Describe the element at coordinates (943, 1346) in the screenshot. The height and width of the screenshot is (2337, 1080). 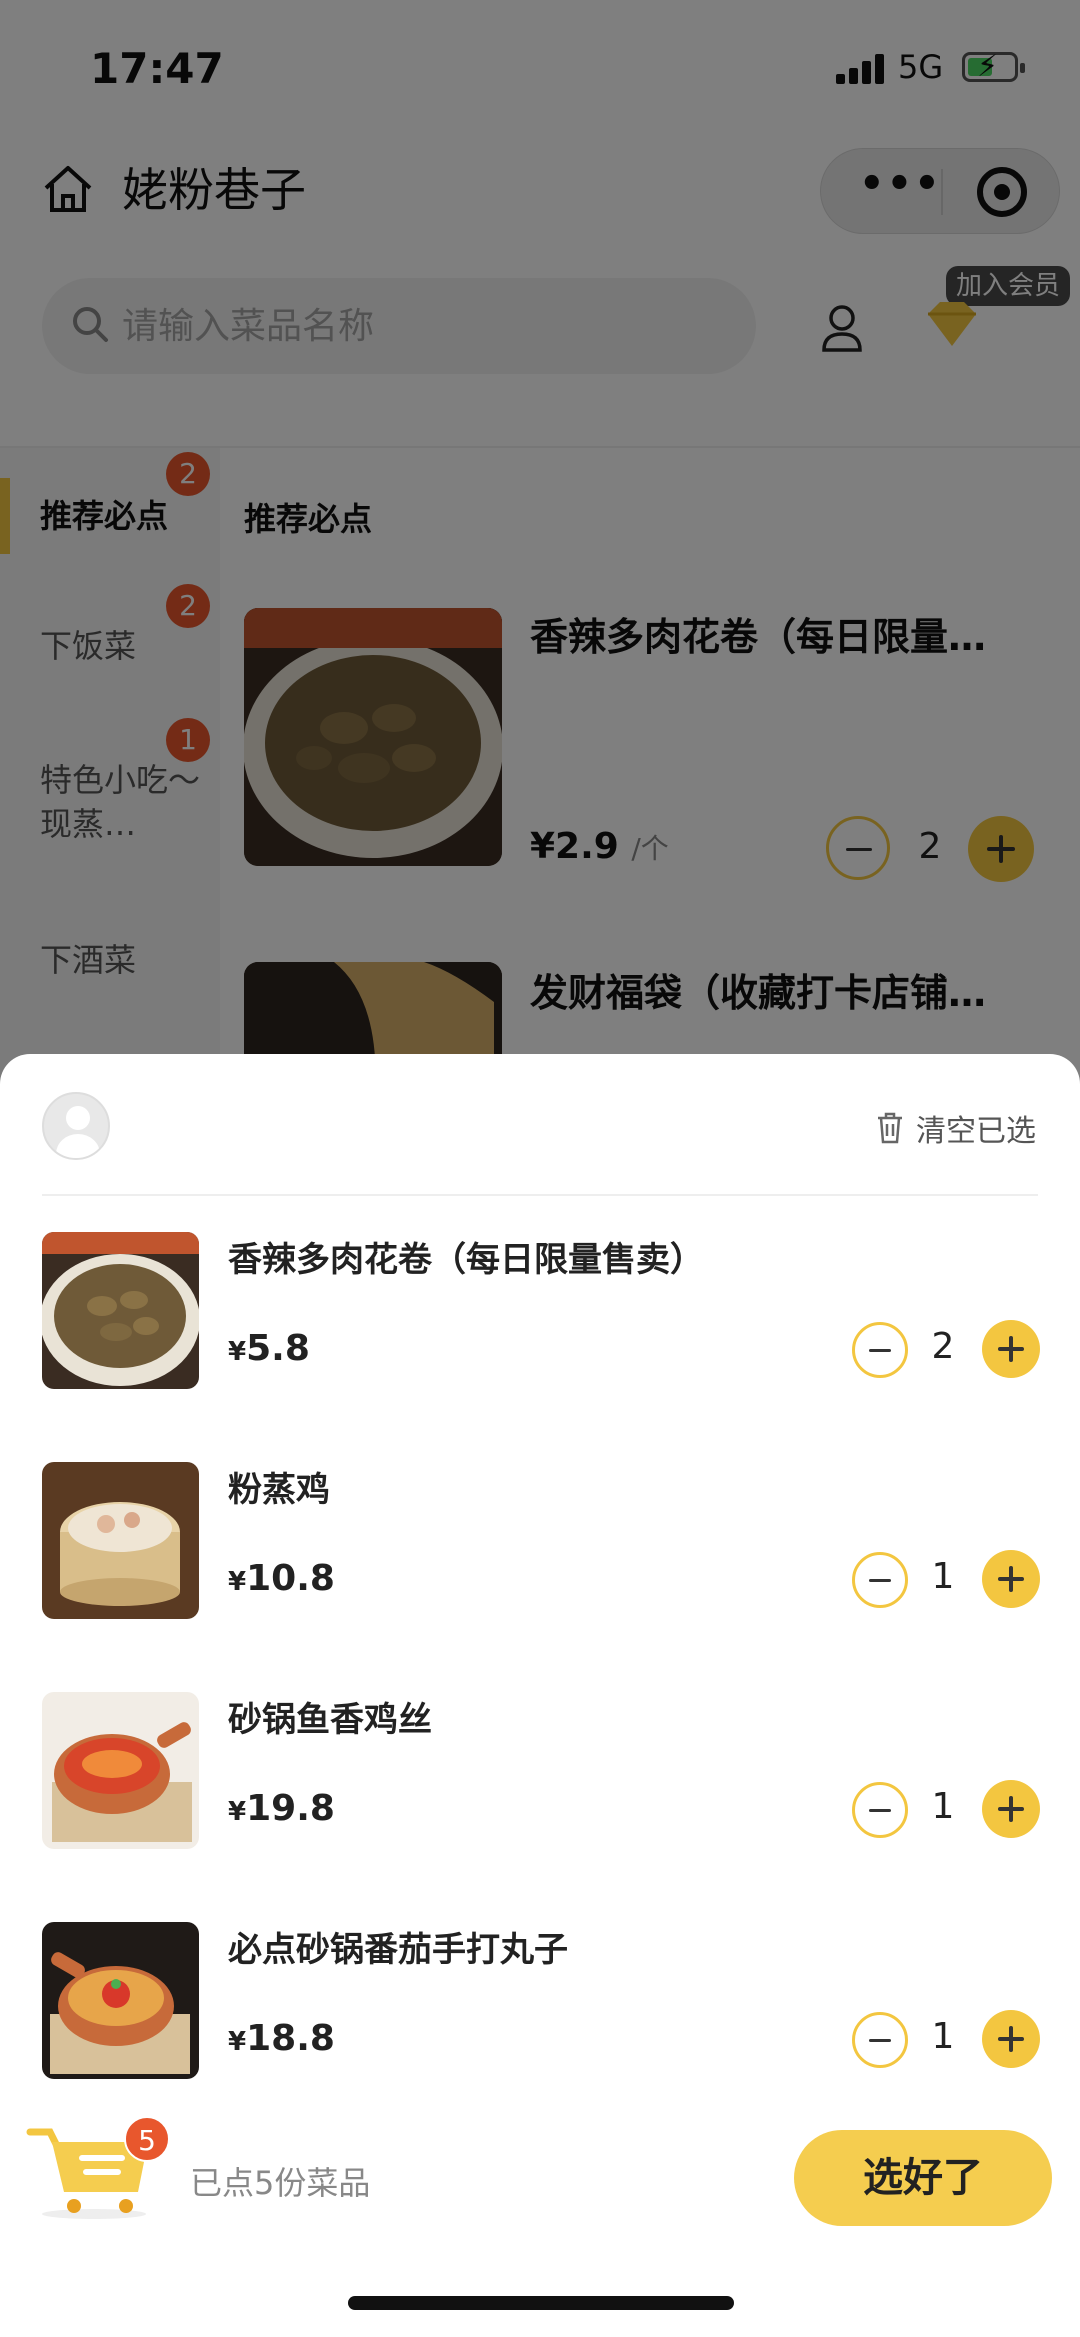
I see `cart-item-quantity: 2` at that location.